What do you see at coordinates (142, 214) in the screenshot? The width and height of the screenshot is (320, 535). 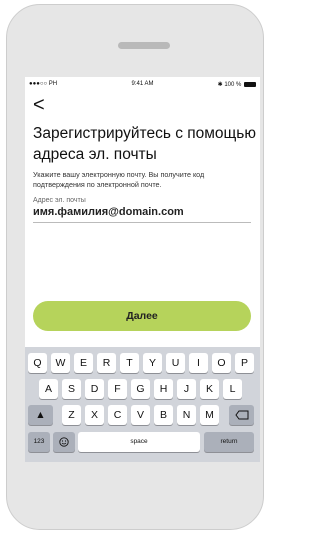 I see `email-field: имя.фамилия@domain.com` at bounding box center [142, 214].